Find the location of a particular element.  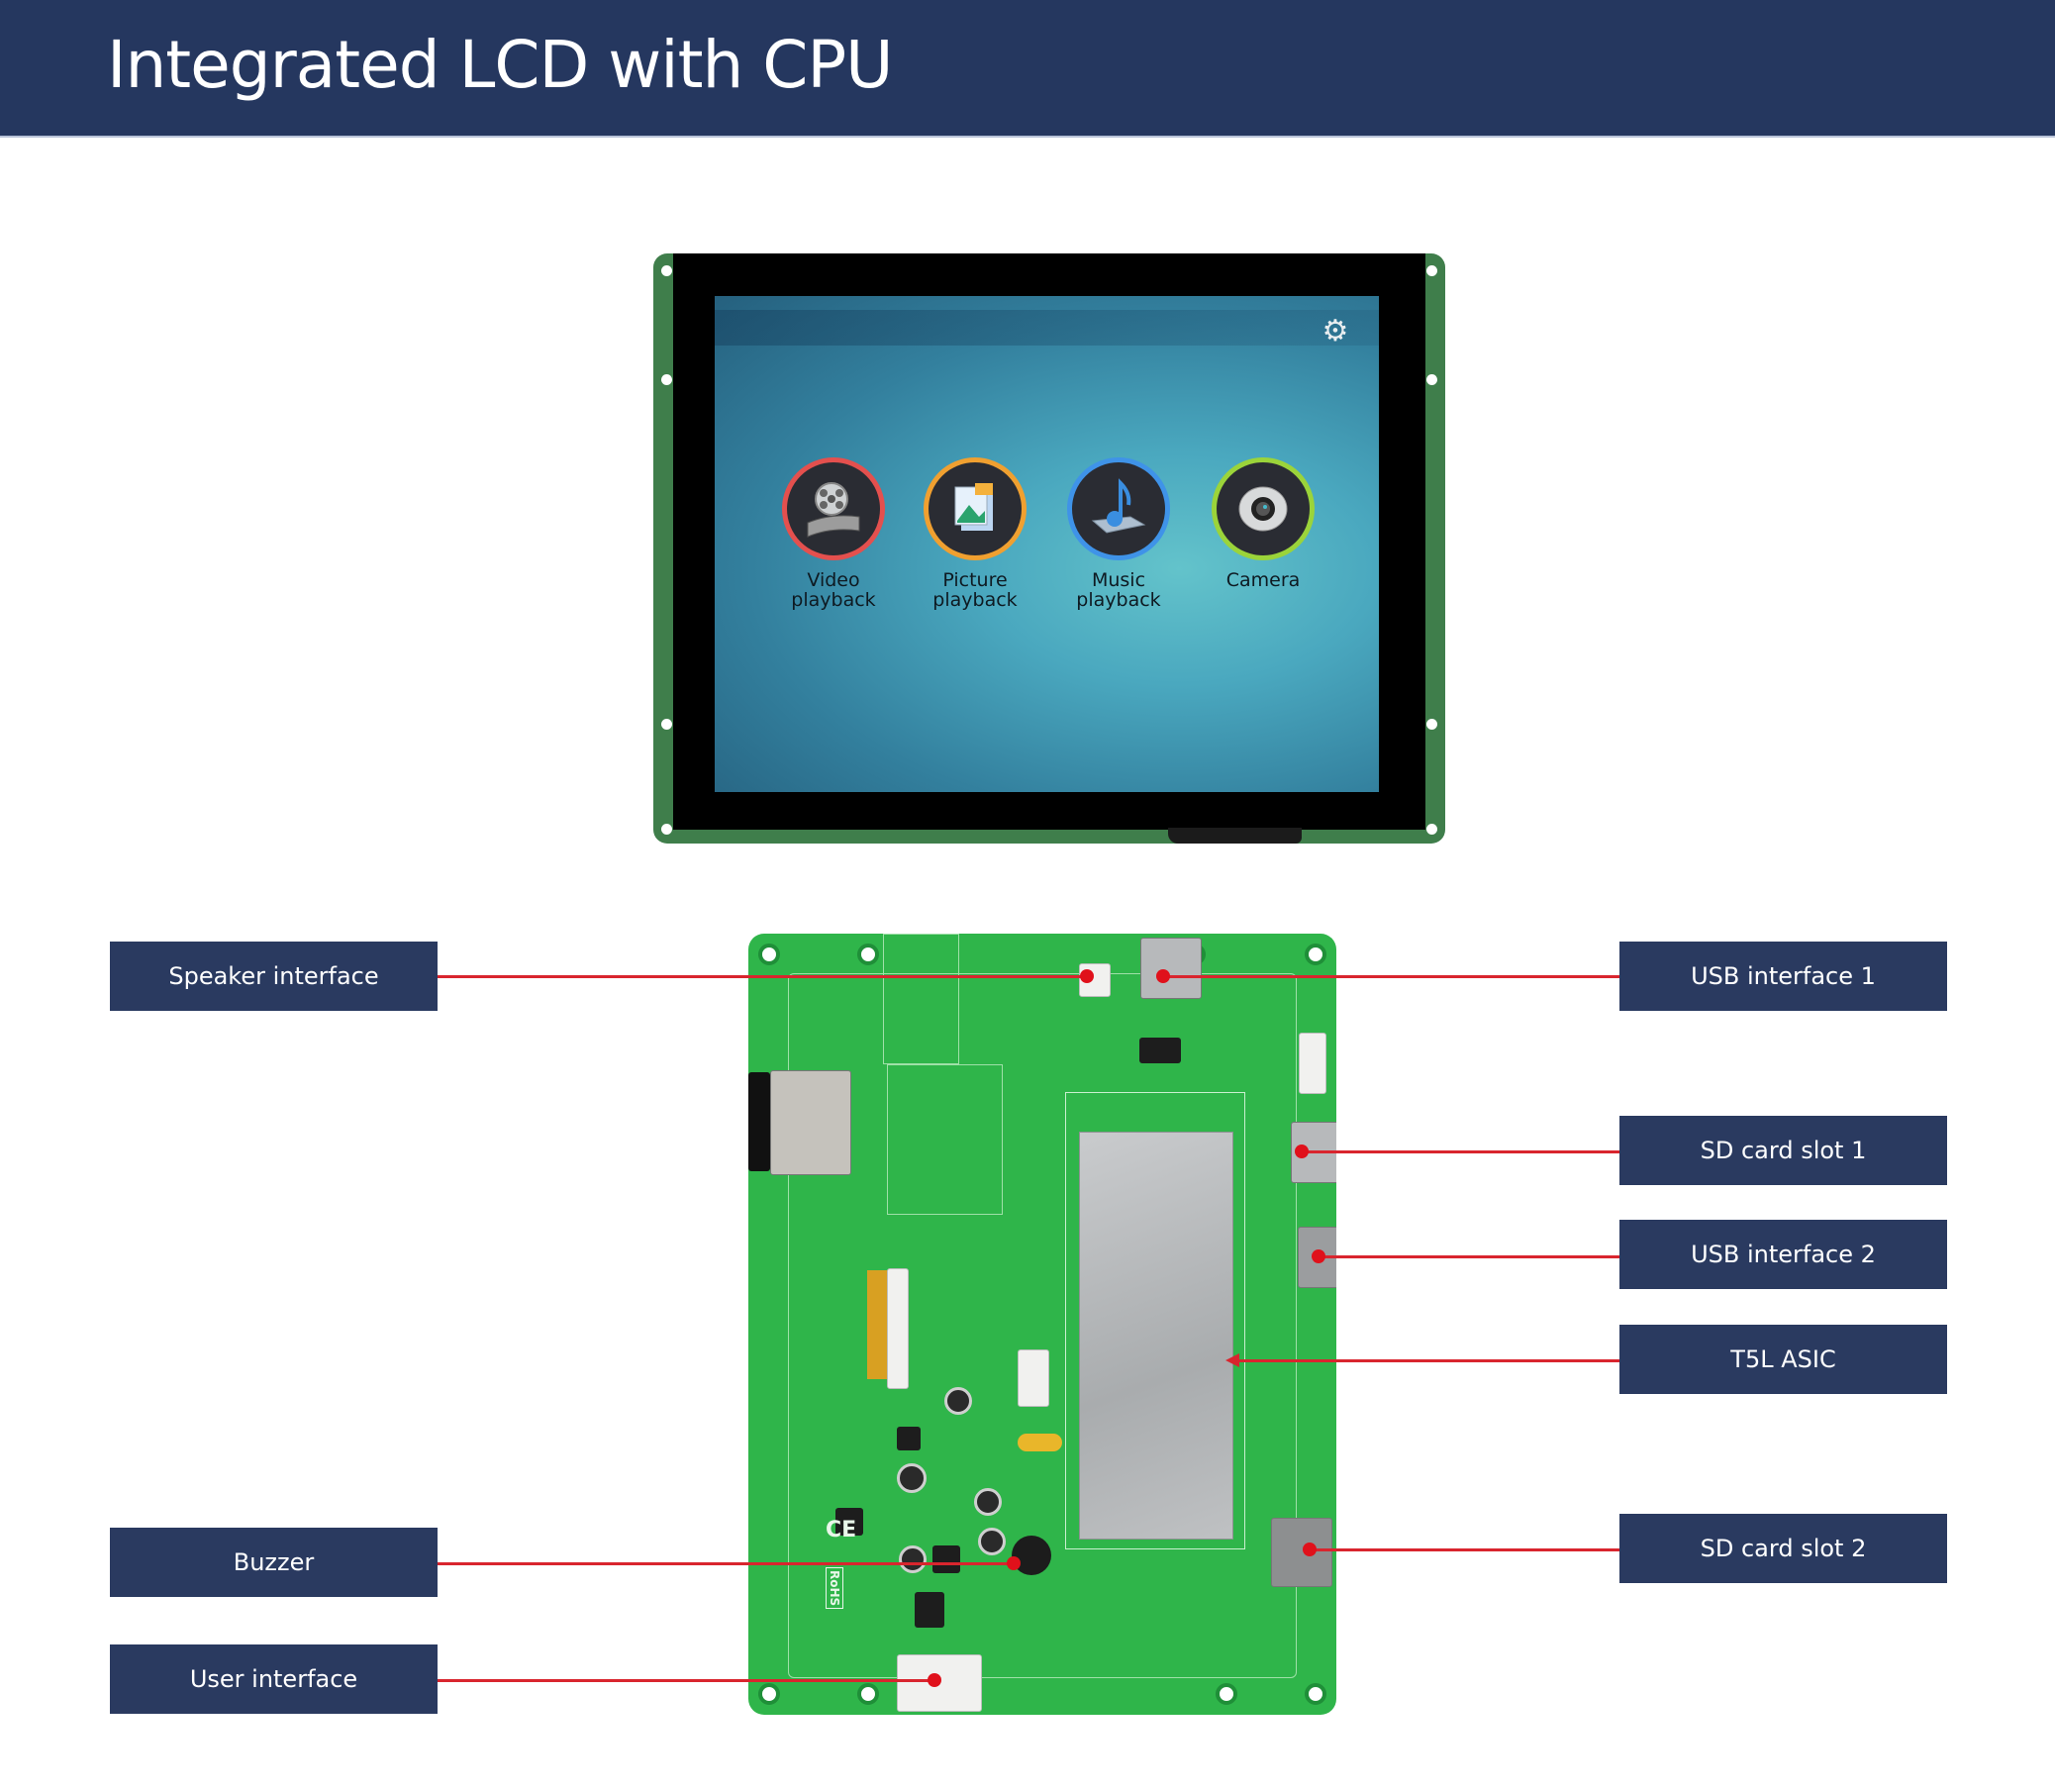

leader-usb1 is located at coordinates (1391, 976).